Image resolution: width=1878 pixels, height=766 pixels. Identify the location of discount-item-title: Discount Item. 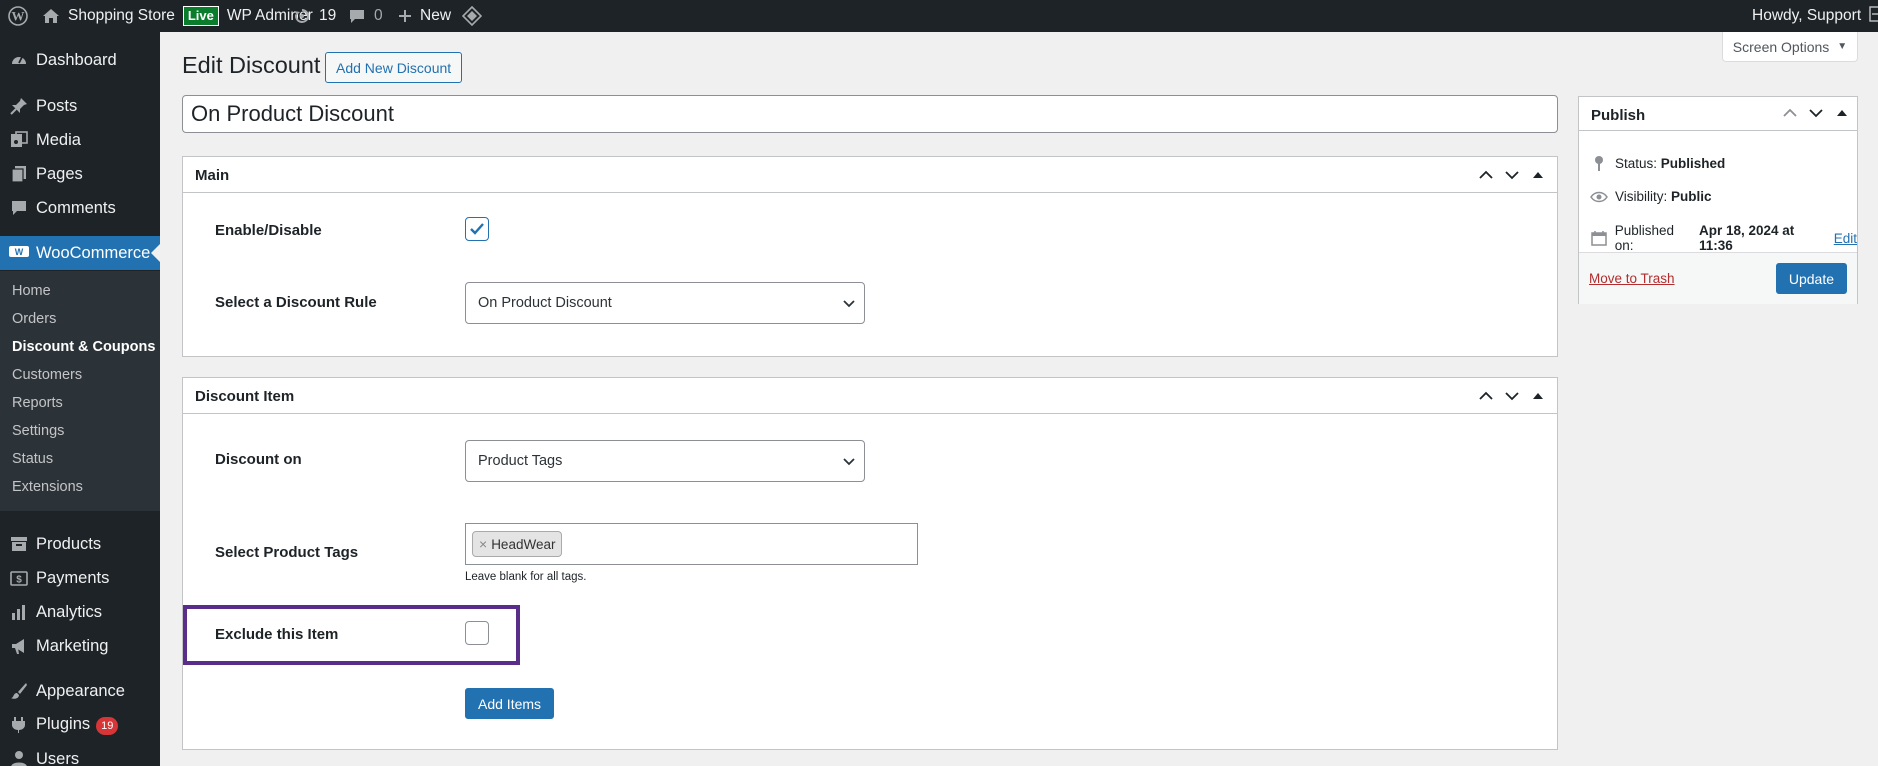
(245, 396).